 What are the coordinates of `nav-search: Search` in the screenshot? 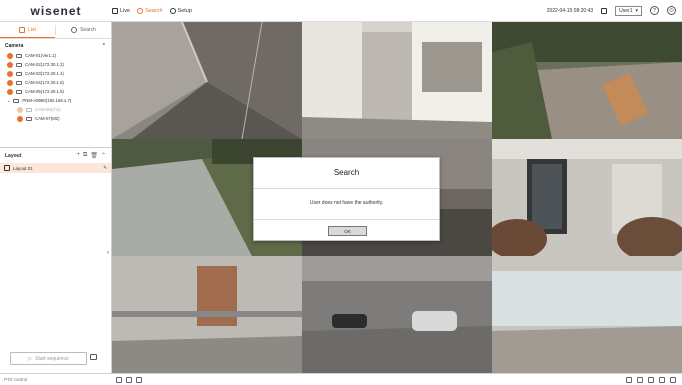 It's located at (150, 10).